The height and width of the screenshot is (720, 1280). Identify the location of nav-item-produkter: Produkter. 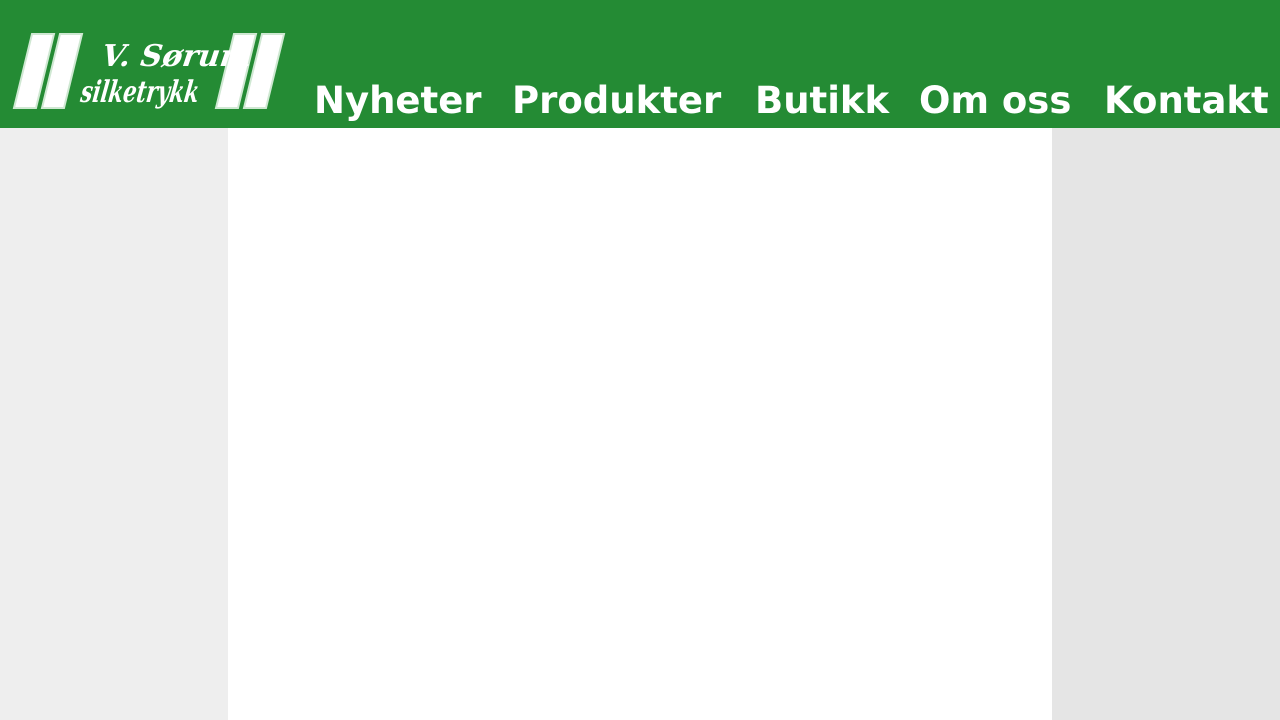
(616, 101).